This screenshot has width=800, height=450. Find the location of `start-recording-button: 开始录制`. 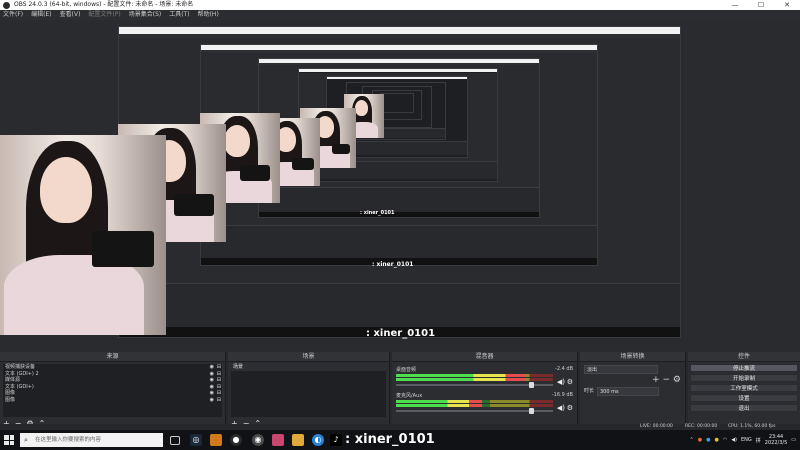

start-recording-button: 开始录制 is located at coordinates (744, 378).